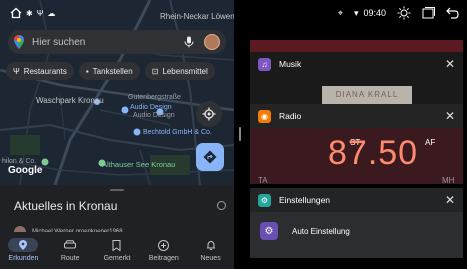 The height and width of the screenshot is (269, 467). Describe the element at coordinates (185, 71) in the screenshot. I see `chip-label: Lebensmittel` at that location.